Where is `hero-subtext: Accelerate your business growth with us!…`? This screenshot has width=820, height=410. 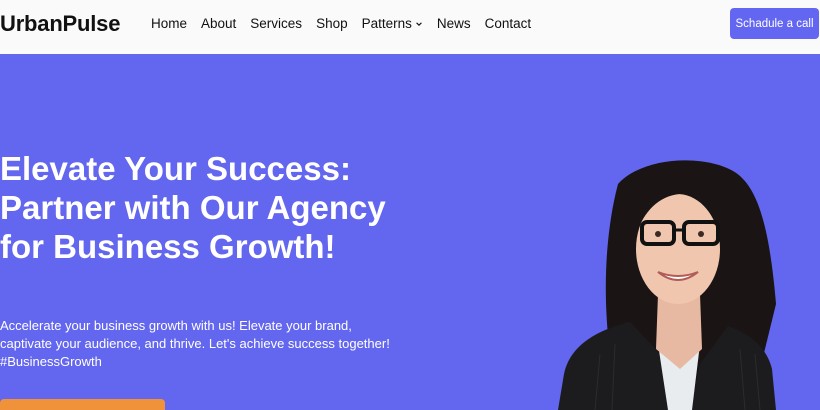
hero-subtext: Accelerate your business growth with us!… is located at coordinates (195, 343).